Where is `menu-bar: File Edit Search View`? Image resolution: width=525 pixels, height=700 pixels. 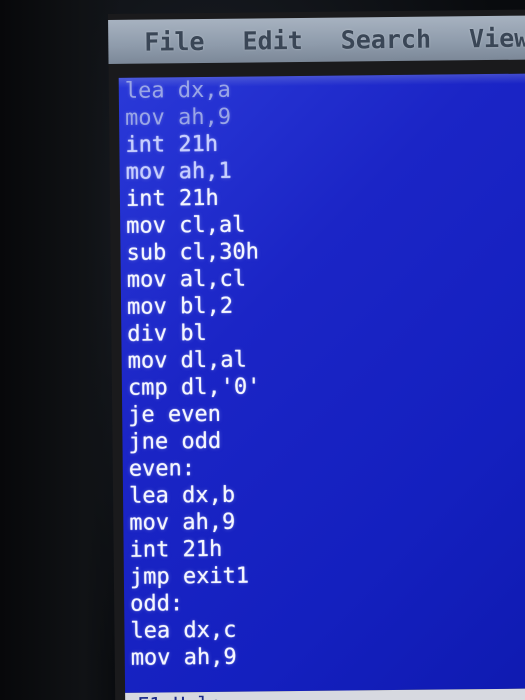 menu-bar: File Edit Search View is located at coordinates (316, 39).